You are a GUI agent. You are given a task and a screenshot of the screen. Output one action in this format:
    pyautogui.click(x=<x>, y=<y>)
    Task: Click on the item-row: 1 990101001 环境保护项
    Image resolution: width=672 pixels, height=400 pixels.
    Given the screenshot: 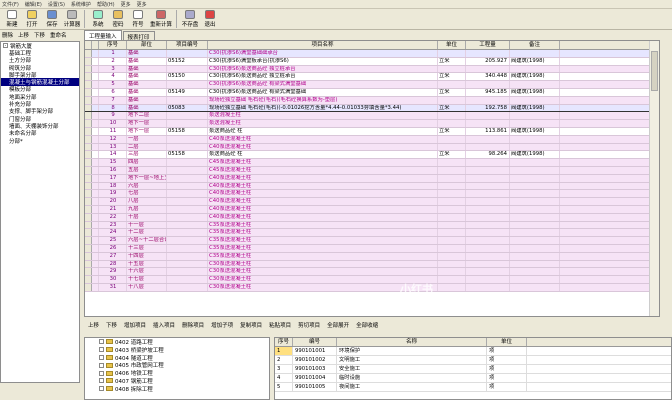 What is the action you would take?
    pyautogui.click(x=473, y=351)
    